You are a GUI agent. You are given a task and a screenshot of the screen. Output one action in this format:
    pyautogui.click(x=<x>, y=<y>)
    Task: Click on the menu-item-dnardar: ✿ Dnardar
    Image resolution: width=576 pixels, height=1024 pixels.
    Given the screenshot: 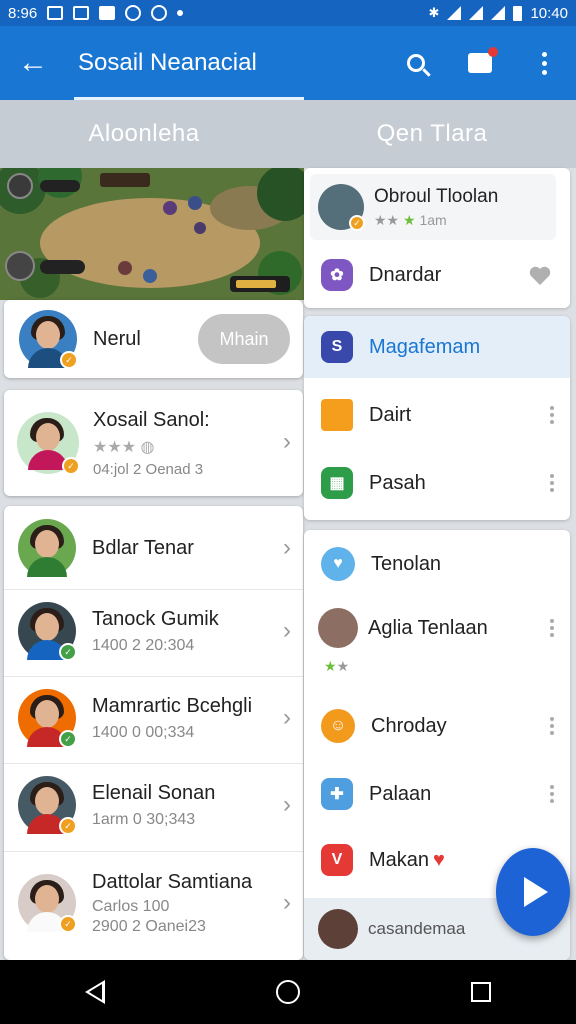 What is the action you would take?
    pyautogui.click(x=437, y=275)
    